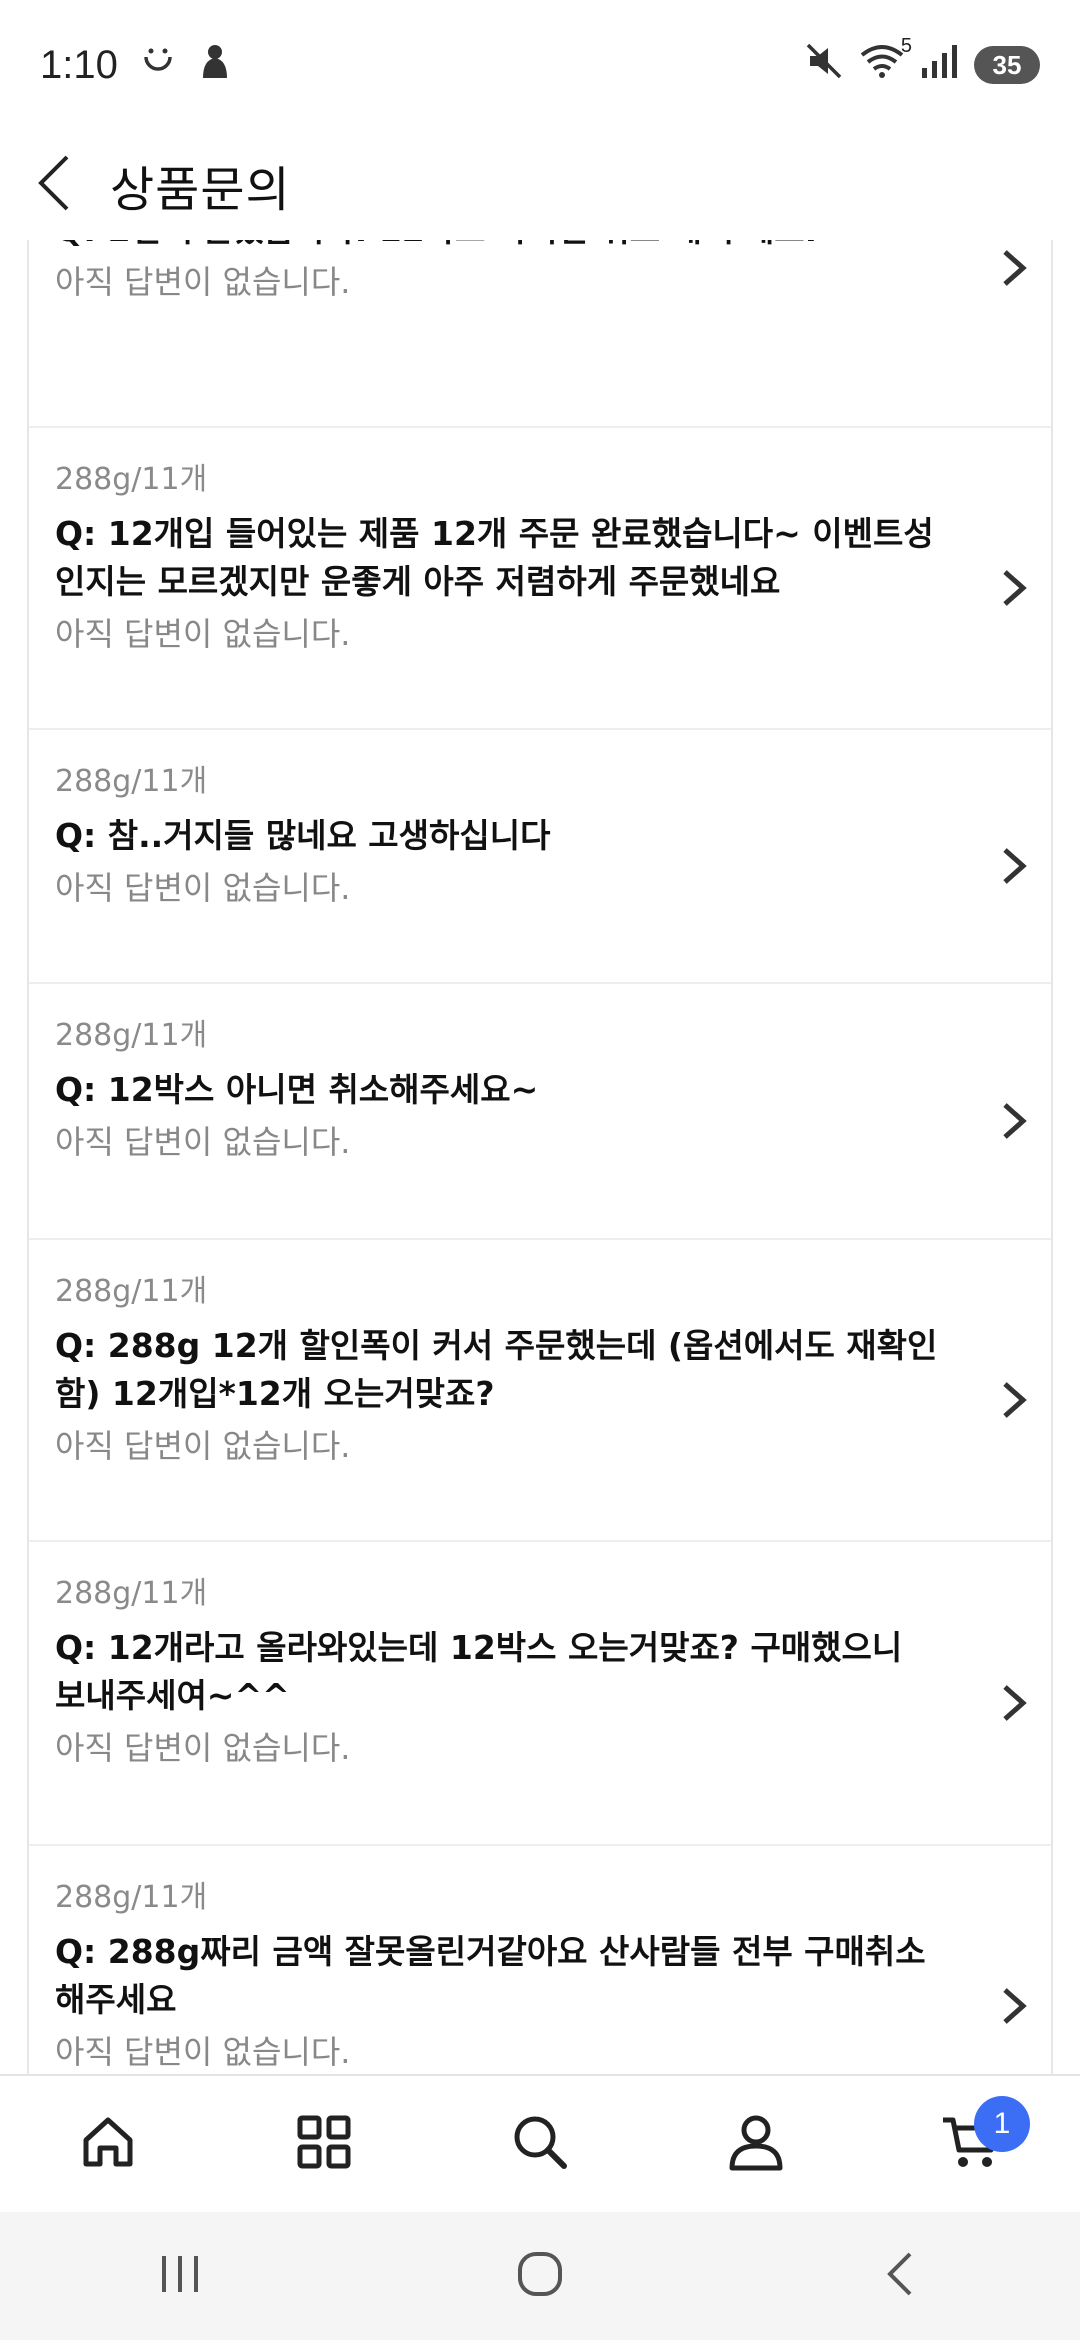 This screenshot has height=2340, width=1080. What do you see at coordinates (885, 62) in the screenshot?
I see `wifi-icon: 5` at bounding box center [885, 62].